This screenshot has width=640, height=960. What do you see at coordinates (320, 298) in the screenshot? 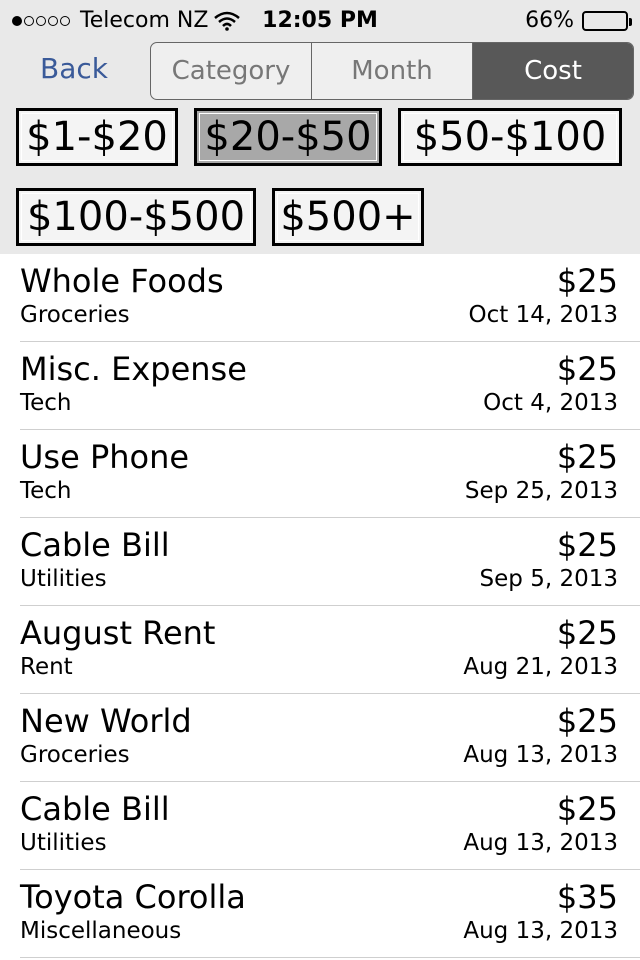
I see `expense-row: Whole Foods Groceries $25 Oct 14, 2013` at bounding box center [320, 298].